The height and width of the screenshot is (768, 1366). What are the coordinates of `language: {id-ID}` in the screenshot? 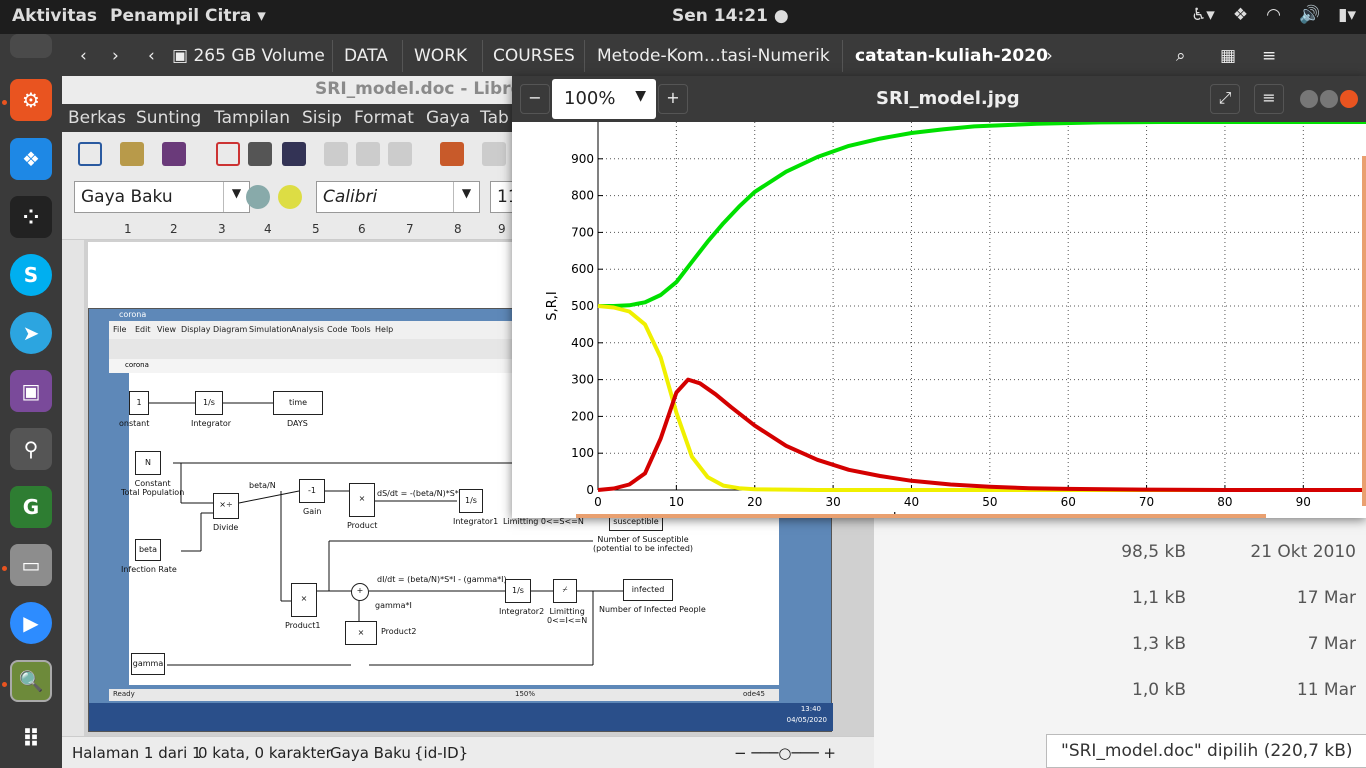 It's located at (441, 753).